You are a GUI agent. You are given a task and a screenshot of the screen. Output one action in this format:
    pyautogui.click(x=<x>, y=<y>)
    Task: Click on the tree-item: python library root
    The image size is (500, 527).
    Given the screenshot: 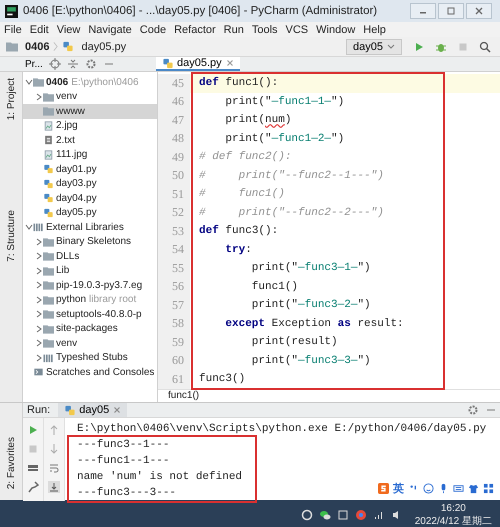 What is the action you would take?
    pyautogui.click(x=90, y=299)
    